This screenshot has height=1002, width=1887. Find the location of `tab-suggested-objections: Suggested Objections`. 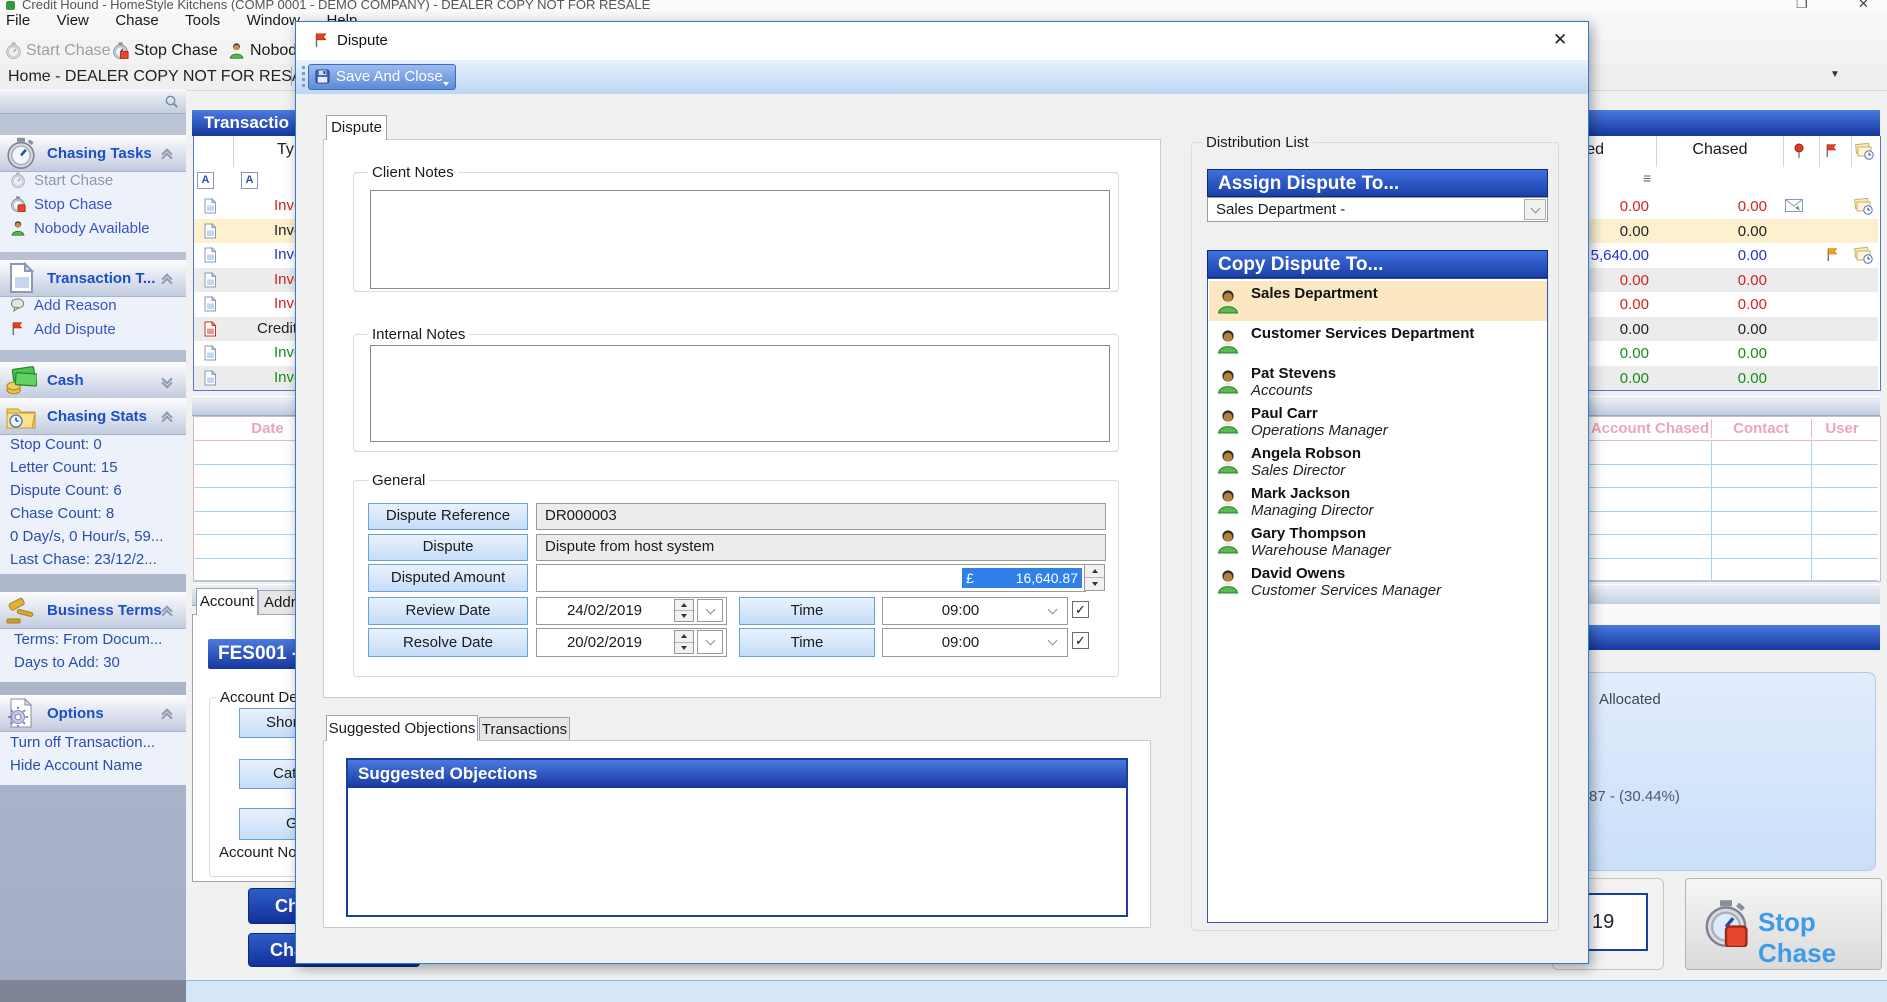

tab-suggested-objections: Suggested Objections is located at coordinates (402, 728).